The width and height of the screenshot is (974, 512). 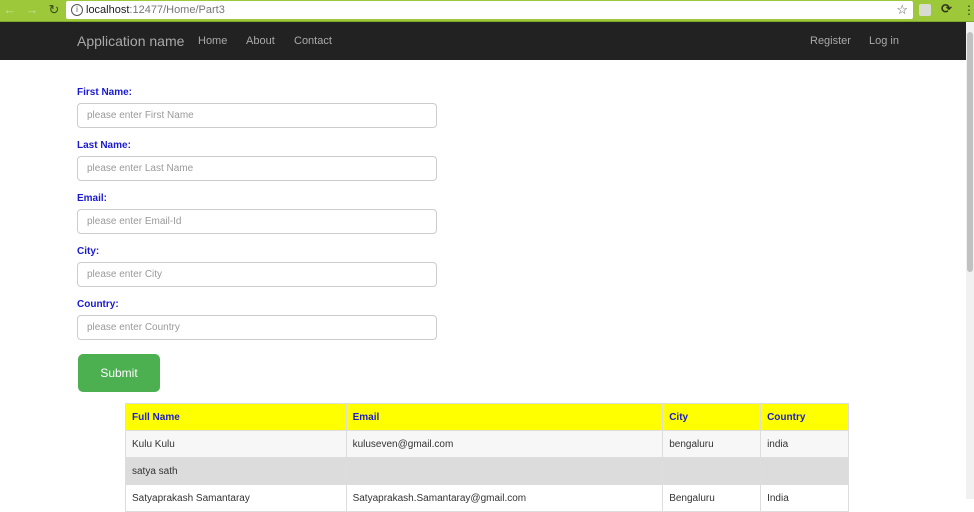 What do you see at coordinates (236, 444) in the screenshot?
I see `cell-full-name: Kulu Kulu` at bounding box center [236, 444].